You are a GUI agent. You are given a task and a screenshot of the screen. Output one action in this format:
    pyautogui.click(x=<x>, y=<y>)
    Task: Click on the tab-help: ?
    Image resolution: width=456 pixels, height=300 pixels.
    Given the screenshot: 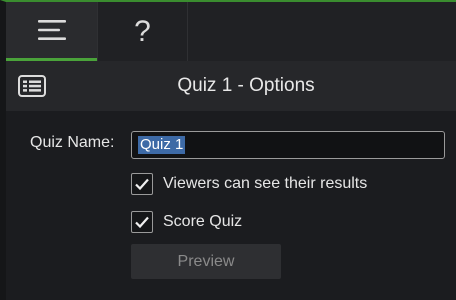 What is the action you would take?
    pyautogui.click(x=142, y=31)
    